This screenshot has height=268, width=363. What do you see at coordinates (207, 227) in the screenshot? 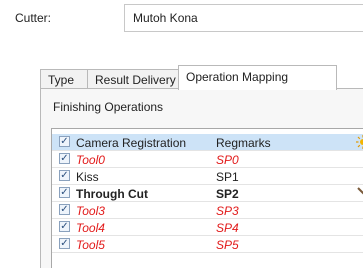
I see `table-row: ✓ Tool4 SP4` at bounding box center [207, 227].